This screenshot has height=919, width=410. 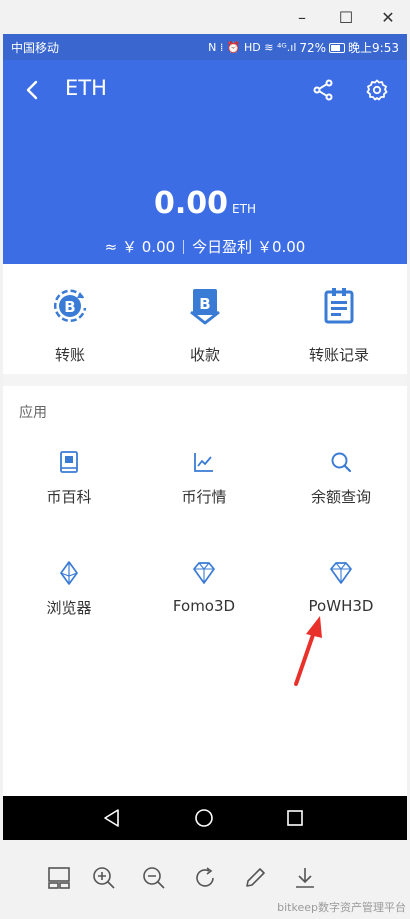 What do you see at coordinates (341, 478) in the screenshot?
I see `app-balance-query: 余额查询` at bounding box center [341, 478].